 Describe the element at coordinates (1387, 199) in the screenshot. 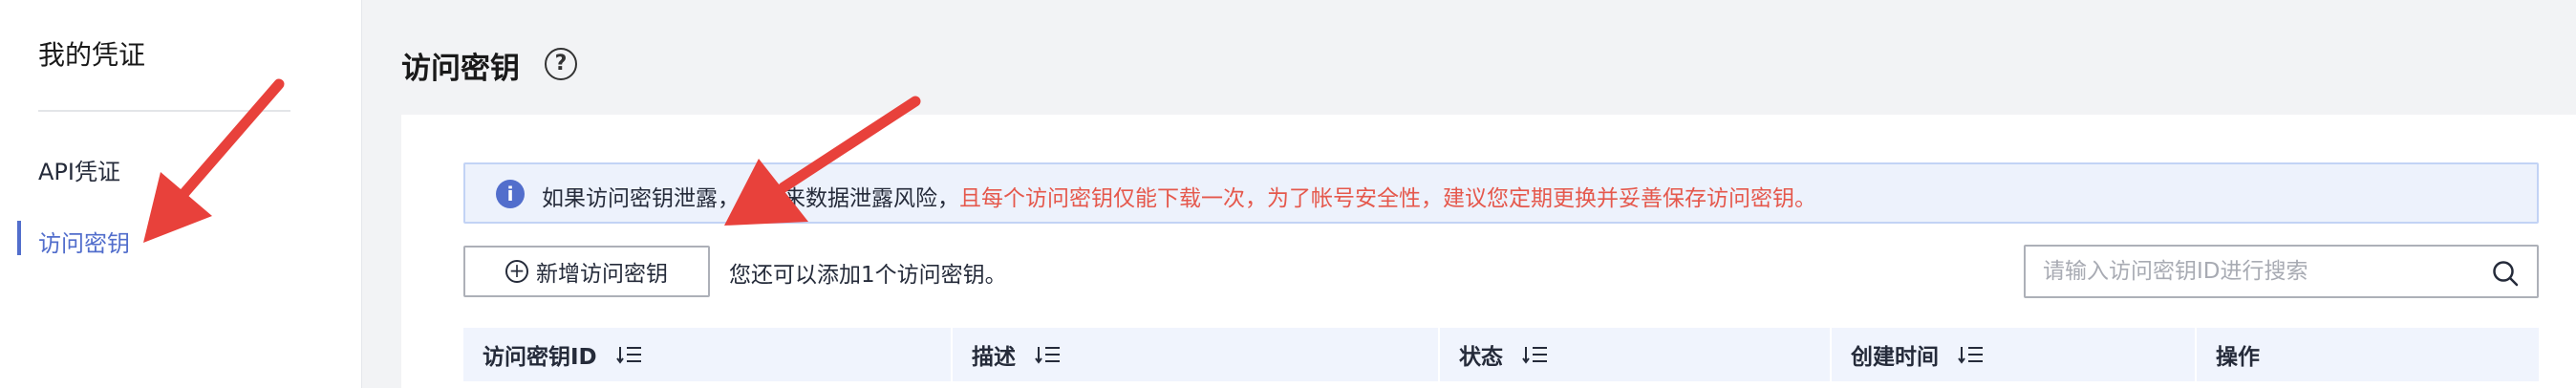

I see `notice-text-warning: 且每个访问密钥仅能下载一次，为了帐号安全性，建议您定期更换并妥善保存访问密钥。` at that location.